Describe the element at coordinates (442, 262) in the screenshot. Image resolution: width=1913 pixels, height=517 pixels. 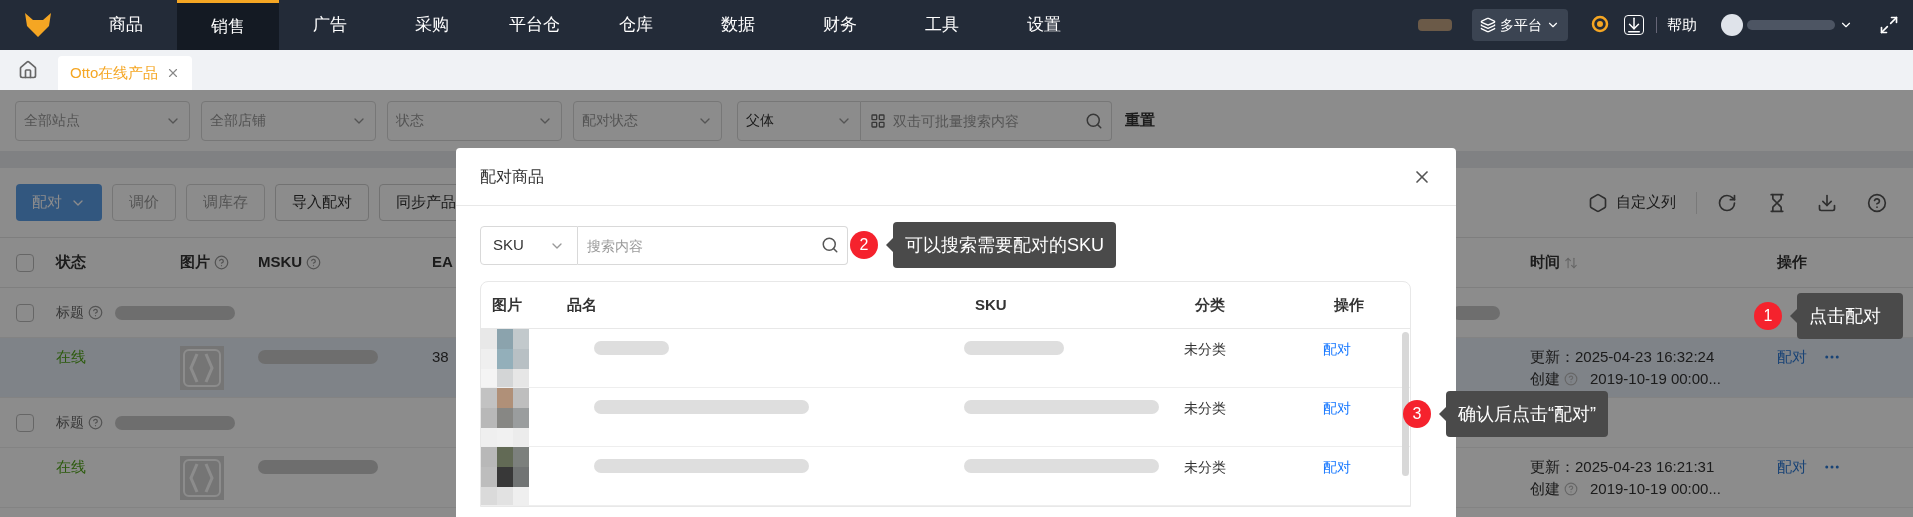
I see `column-header: EA` at that location.